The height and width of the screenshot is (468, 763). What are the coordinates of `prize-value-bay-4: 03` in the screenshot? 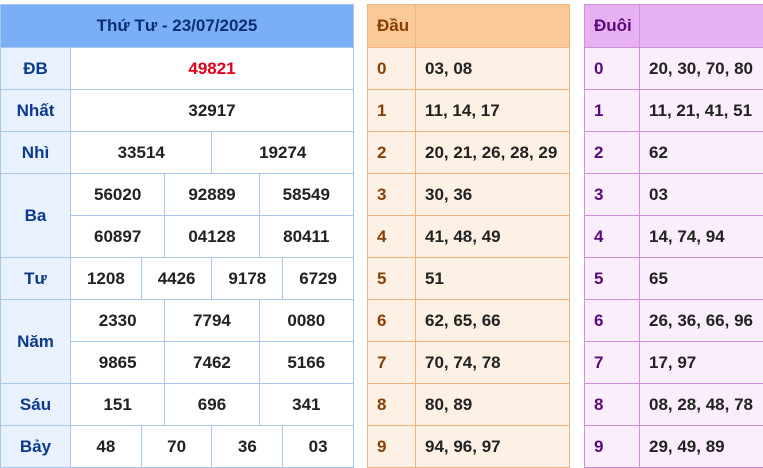 It's located at (318, 447).